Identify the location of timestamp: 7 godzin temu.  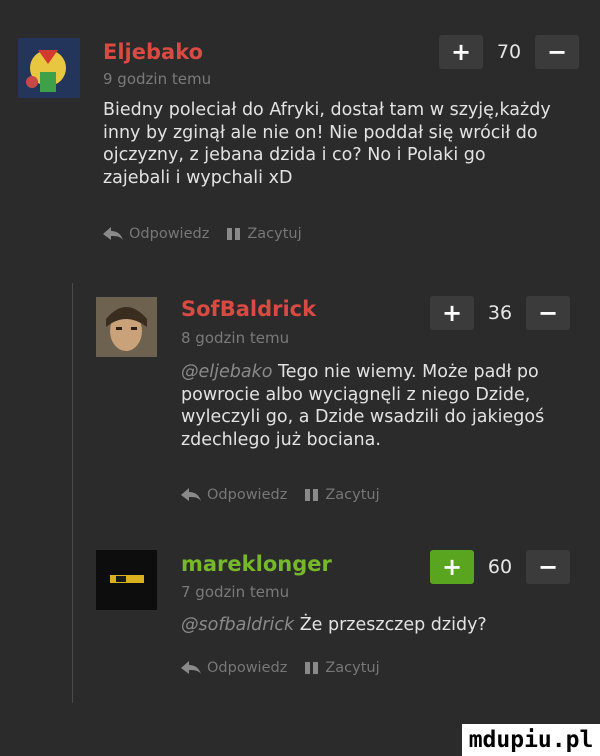
(235, 592).